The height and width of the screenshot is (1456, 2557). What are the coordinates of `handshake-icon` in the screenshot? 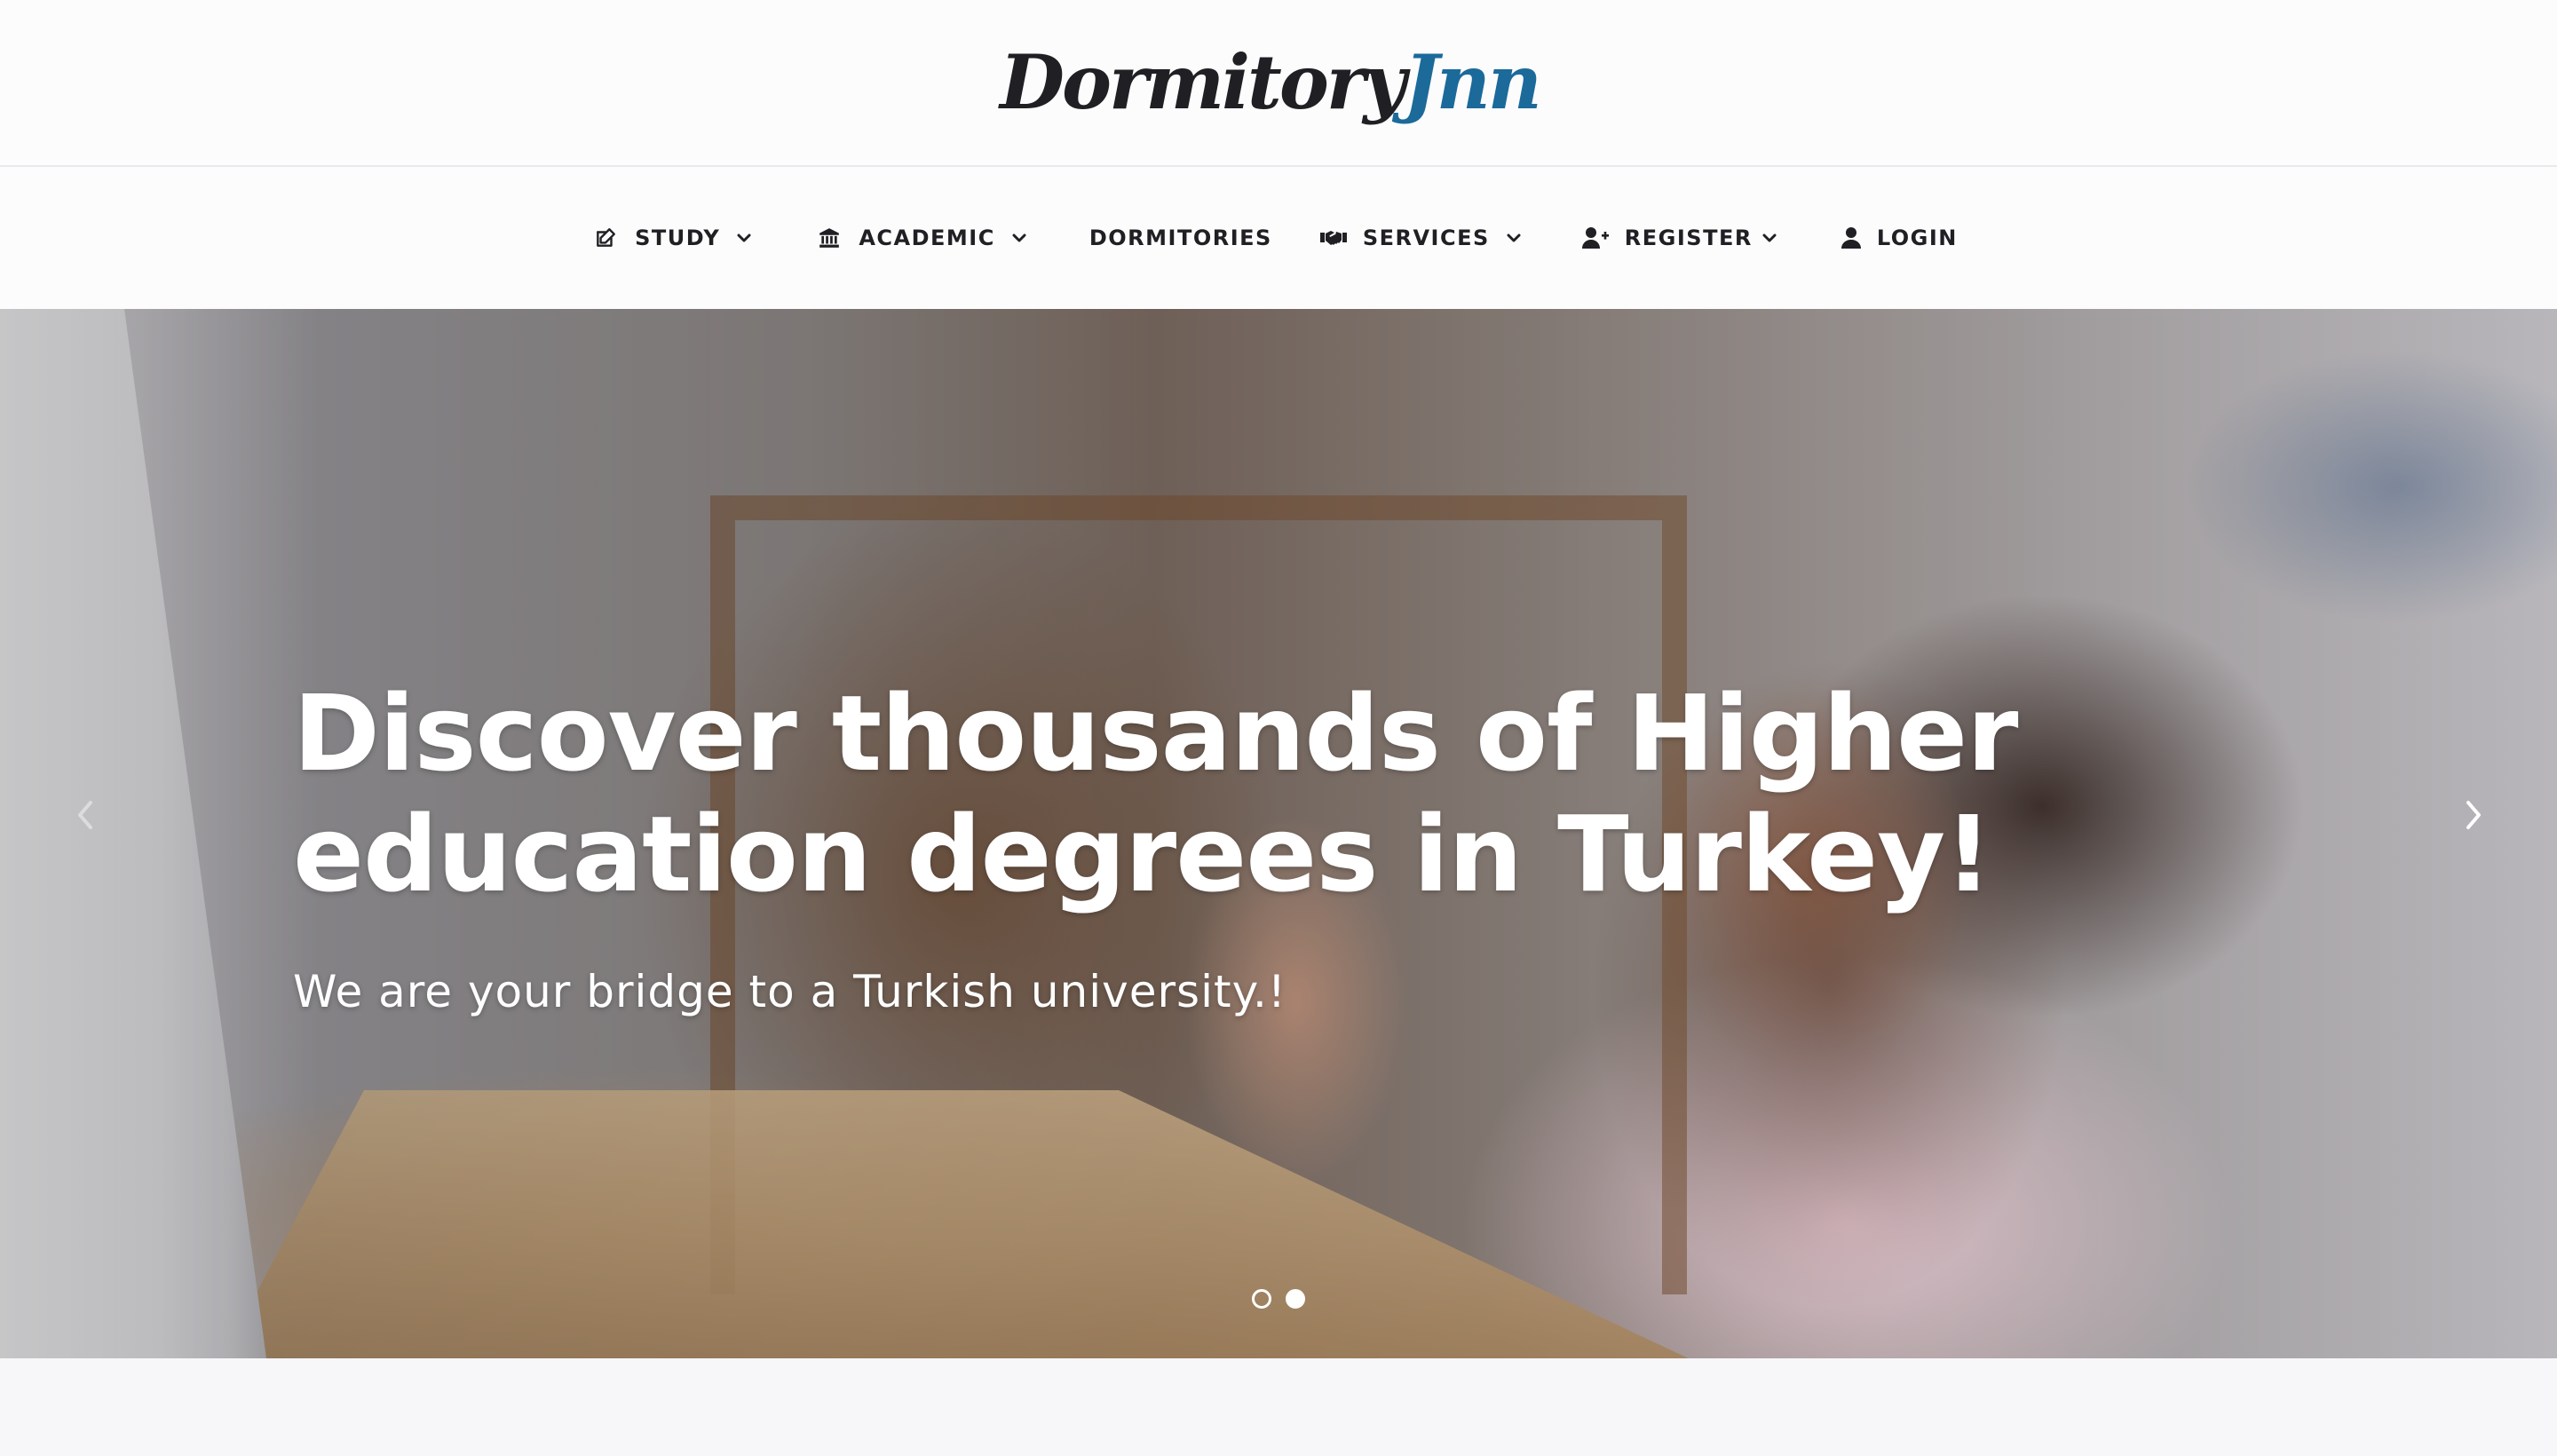 It's located at (1333, 238).